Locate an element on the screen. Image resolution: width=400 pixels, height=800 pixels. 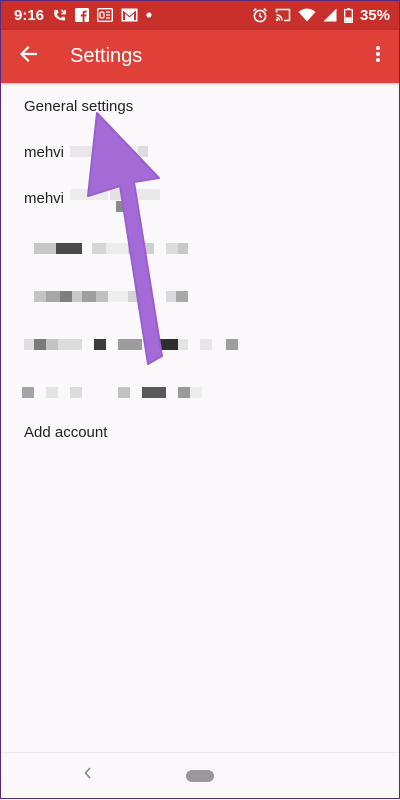
chevron-left-icon is located at coordinates (88, 775).